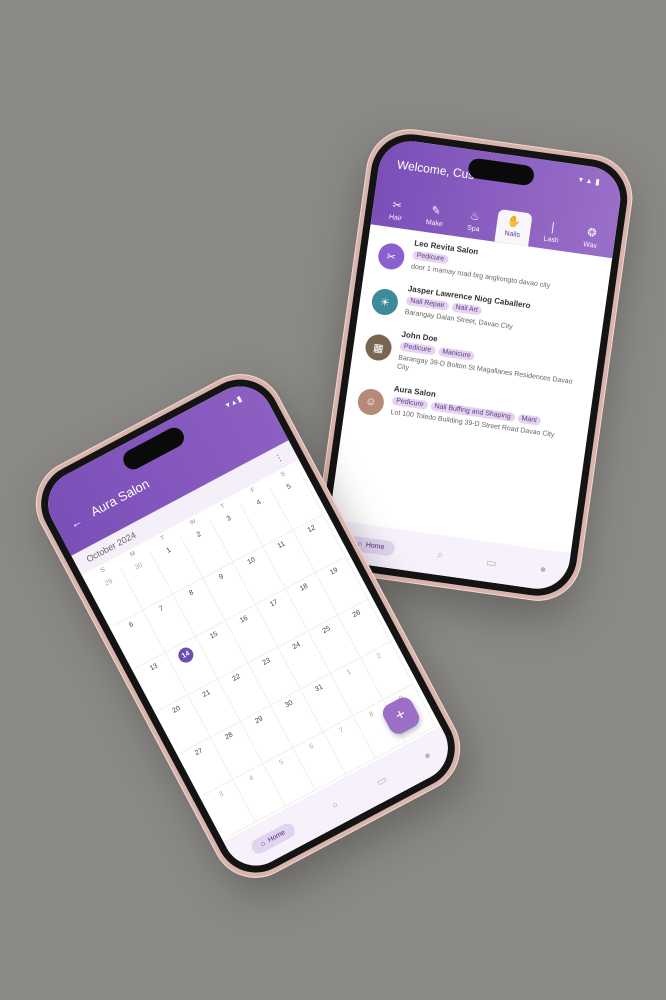 This screenshot has width=666, height=1000. I want to click on tab-spa: ♨ Spa, so click(474, 223).